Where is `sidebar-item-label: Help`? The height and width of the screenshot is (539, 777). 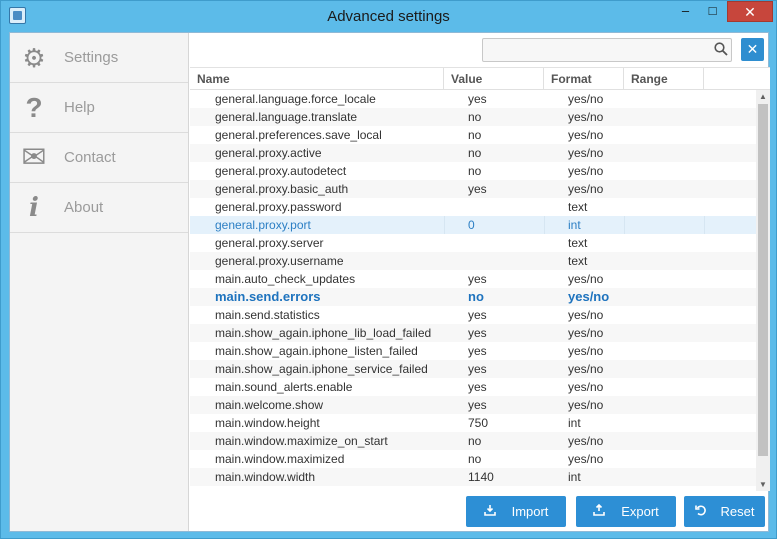
sidebar-item-label: Help is located at coordinates (79, 107).